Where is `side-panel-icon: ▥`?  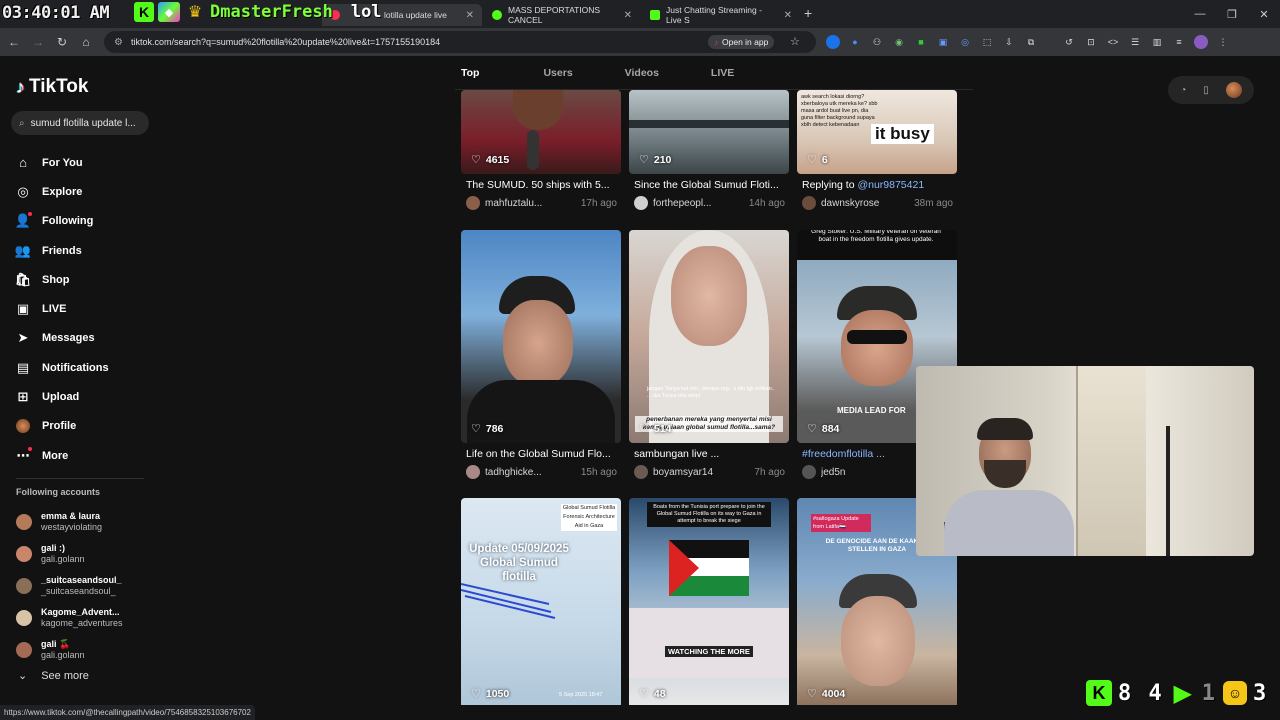
side-panel-icon: ▥ is located at coordinates (1157, 42).